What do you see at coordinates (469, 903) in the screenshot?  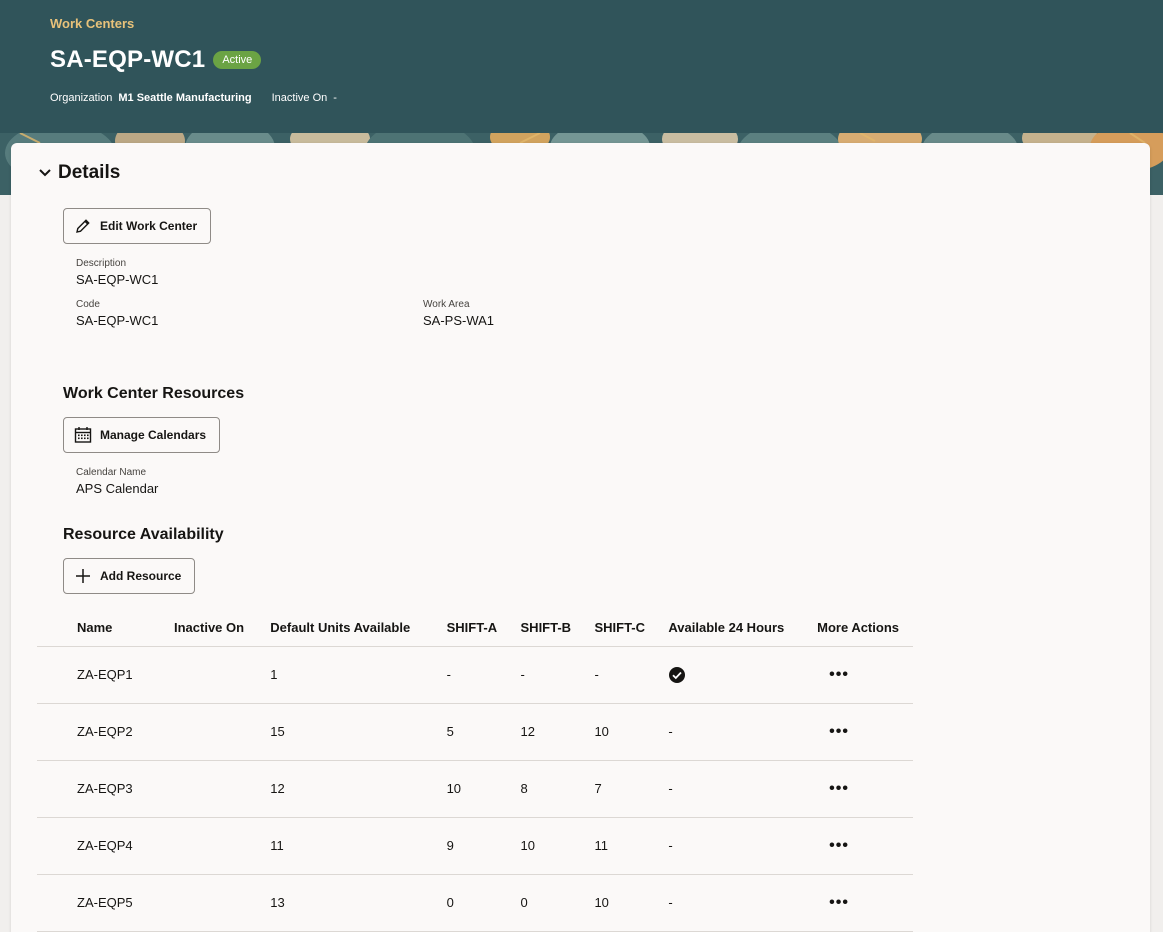 I see `shift-a: 0` at bounding box center [469, 903].